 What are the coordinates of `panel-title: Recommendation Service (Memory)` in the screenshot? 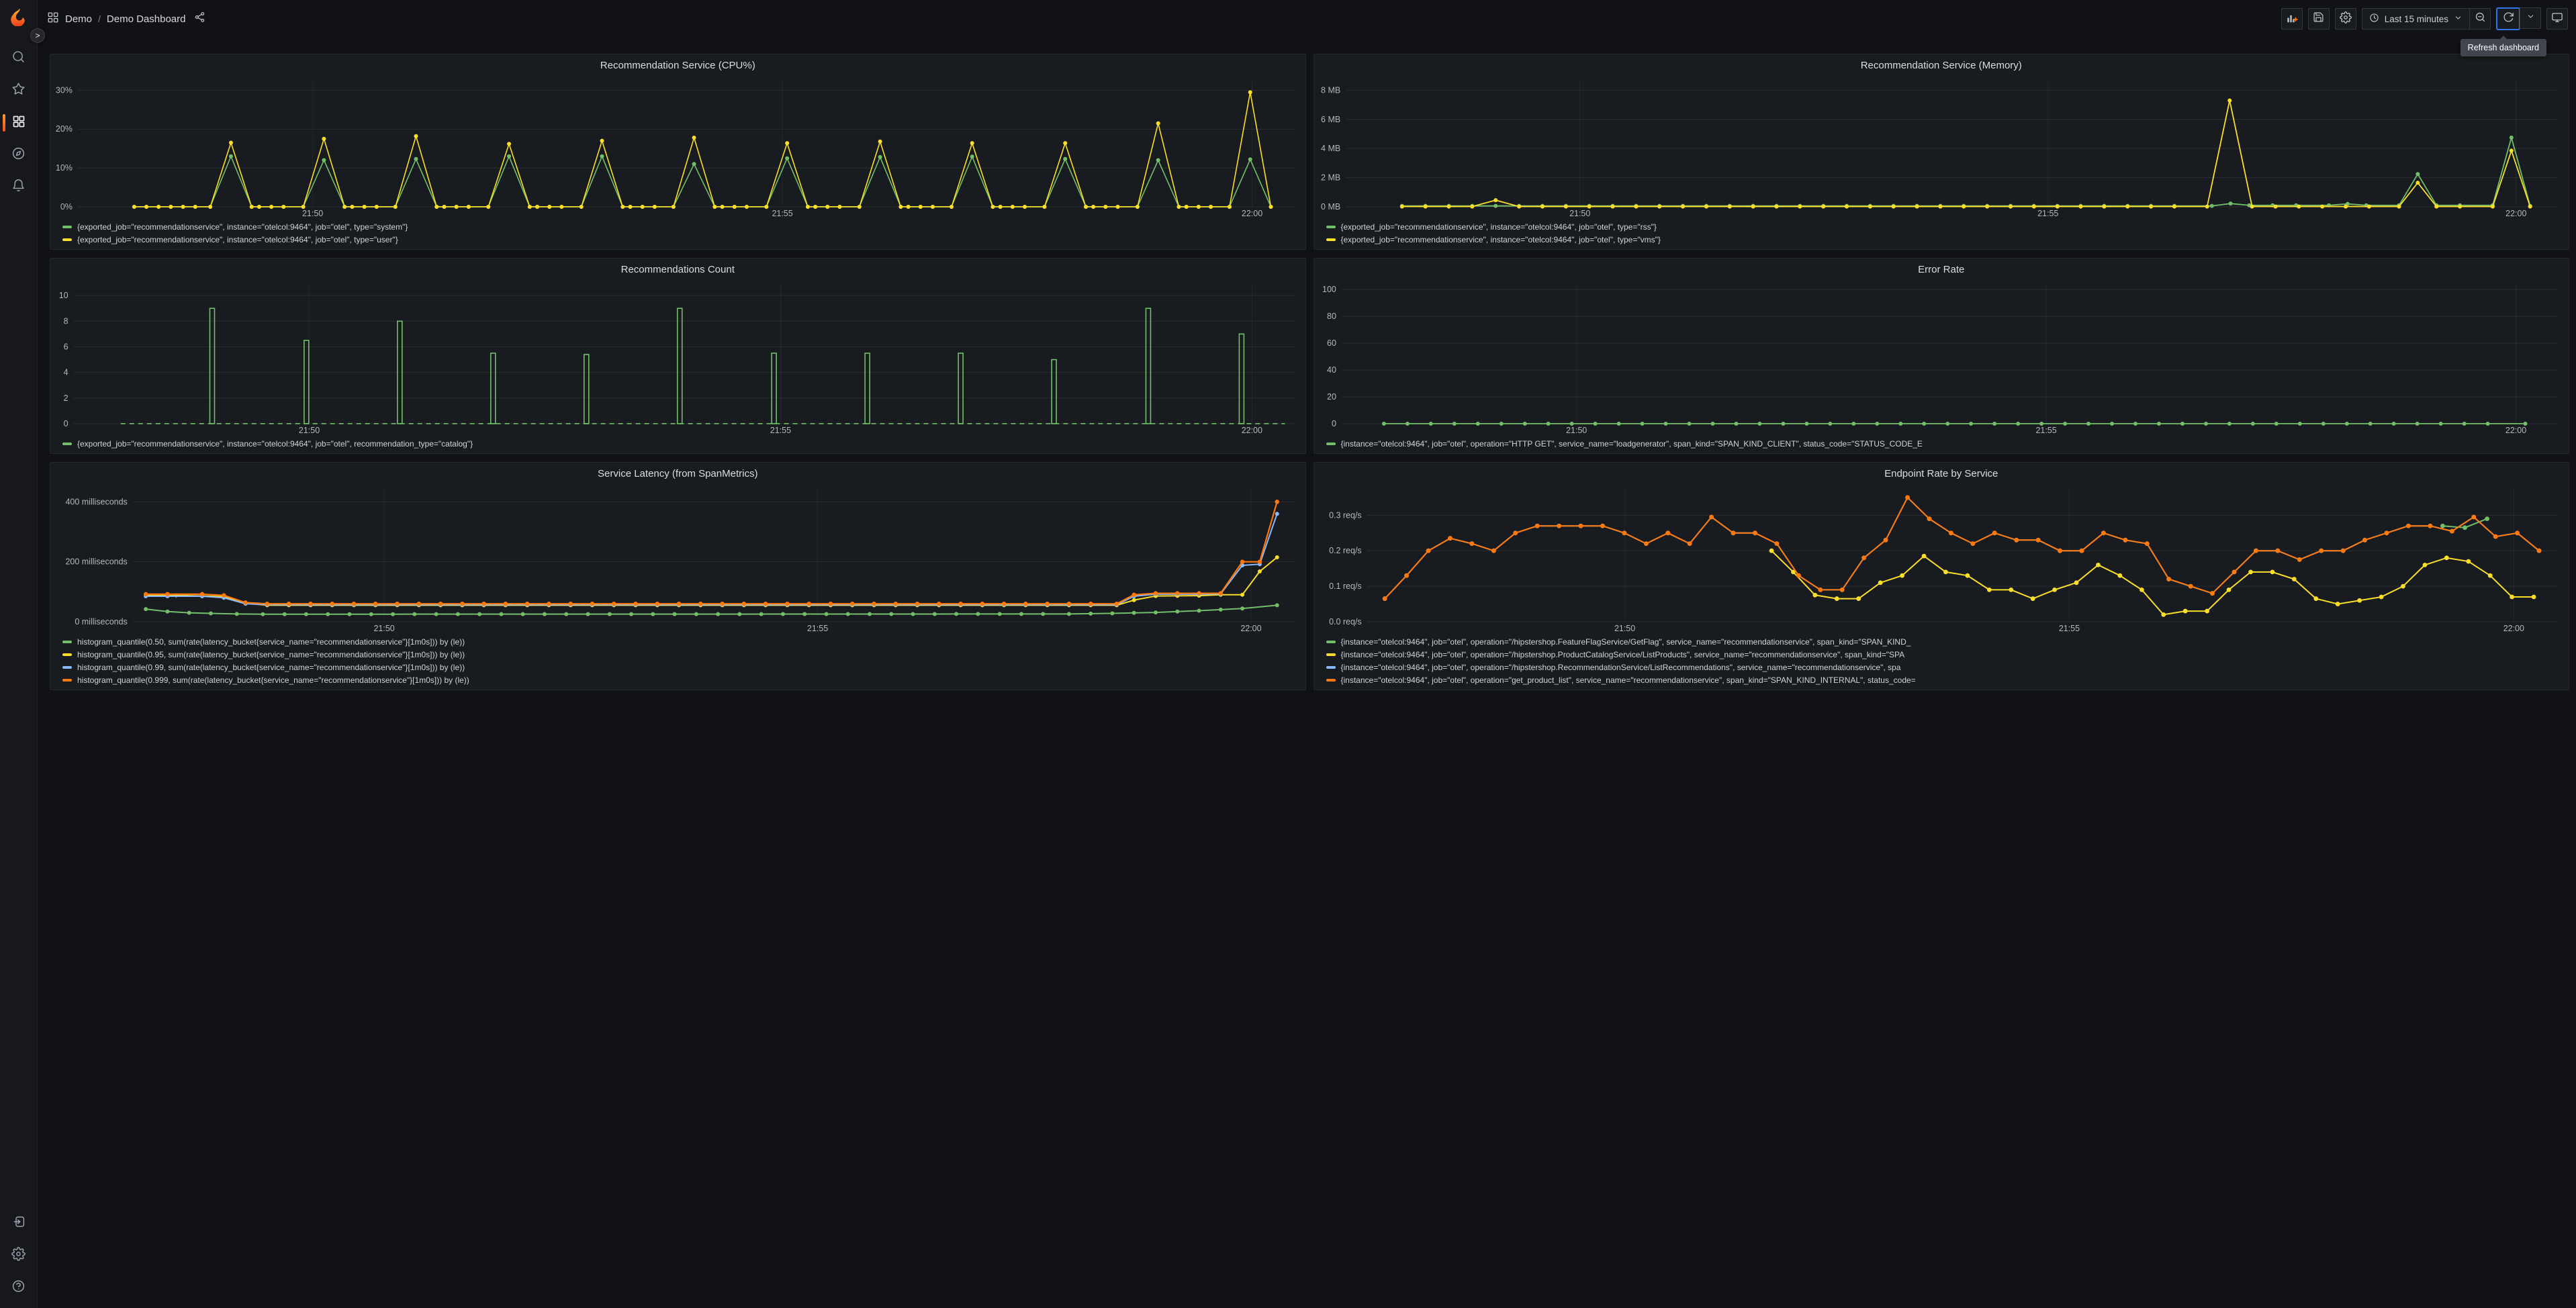 It's located at (1942, 66).